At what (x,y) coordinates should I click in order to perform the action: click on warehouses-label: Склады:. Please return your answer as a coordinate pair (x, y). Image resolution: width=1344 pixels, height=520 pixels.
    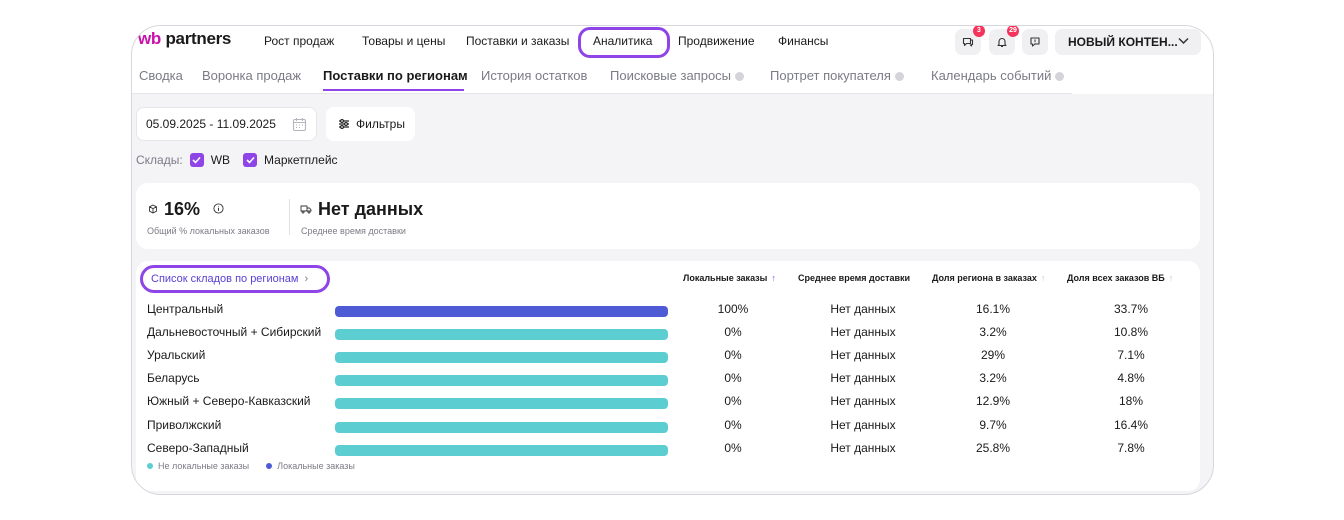
    Looking at the image, I should click on (159, 160).